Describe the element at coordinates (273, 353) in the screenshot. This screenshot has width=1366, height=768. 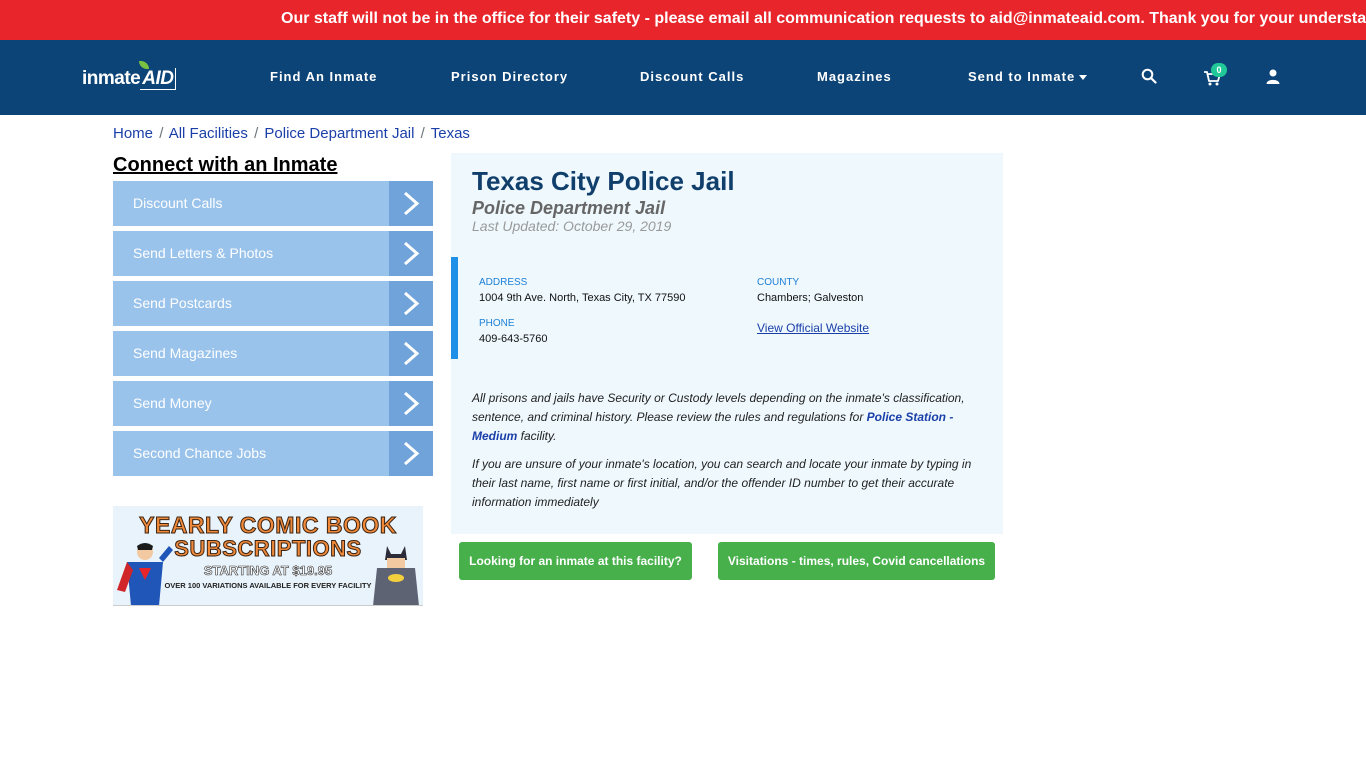
I see `sidebar-item-send-magazines: Send Magazines` at that location.